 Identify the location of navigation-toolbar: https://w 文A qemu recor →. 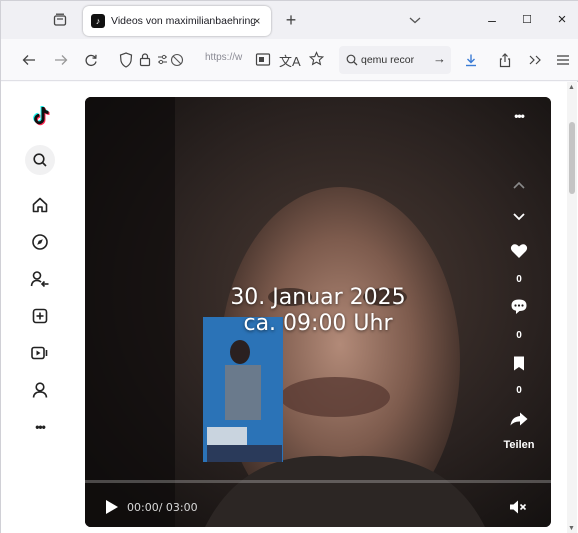
(289, 60).